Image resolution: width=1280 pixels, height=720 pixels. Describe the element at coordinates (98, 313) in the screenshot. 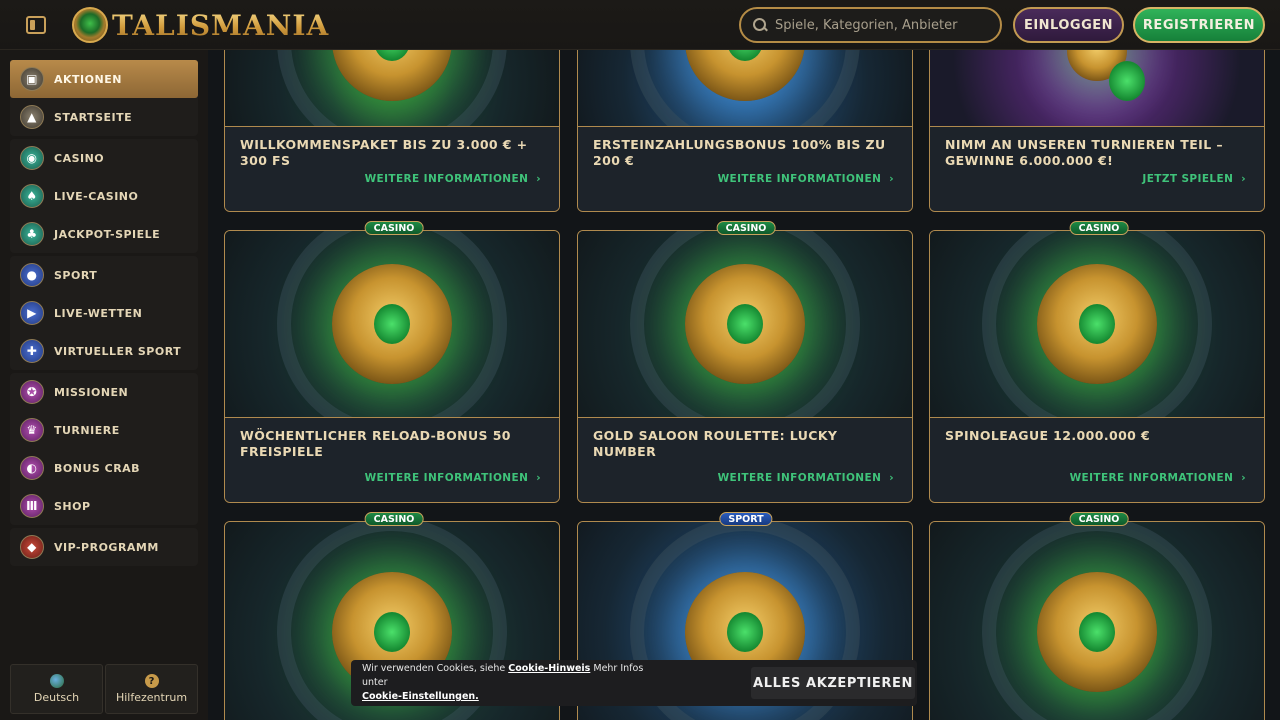

I see `sidebar-item-label: LIVE-WETTEN` at that location.